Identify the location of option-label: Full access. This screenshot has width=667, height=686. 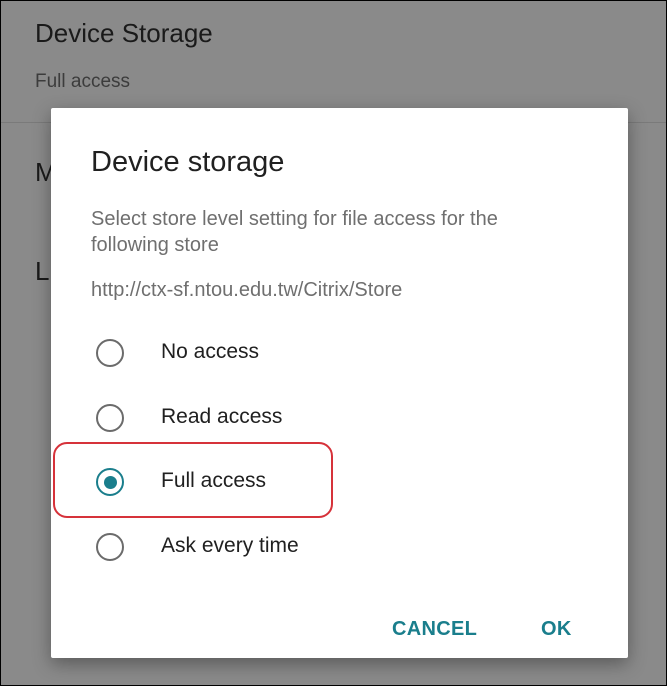
(214, 480).